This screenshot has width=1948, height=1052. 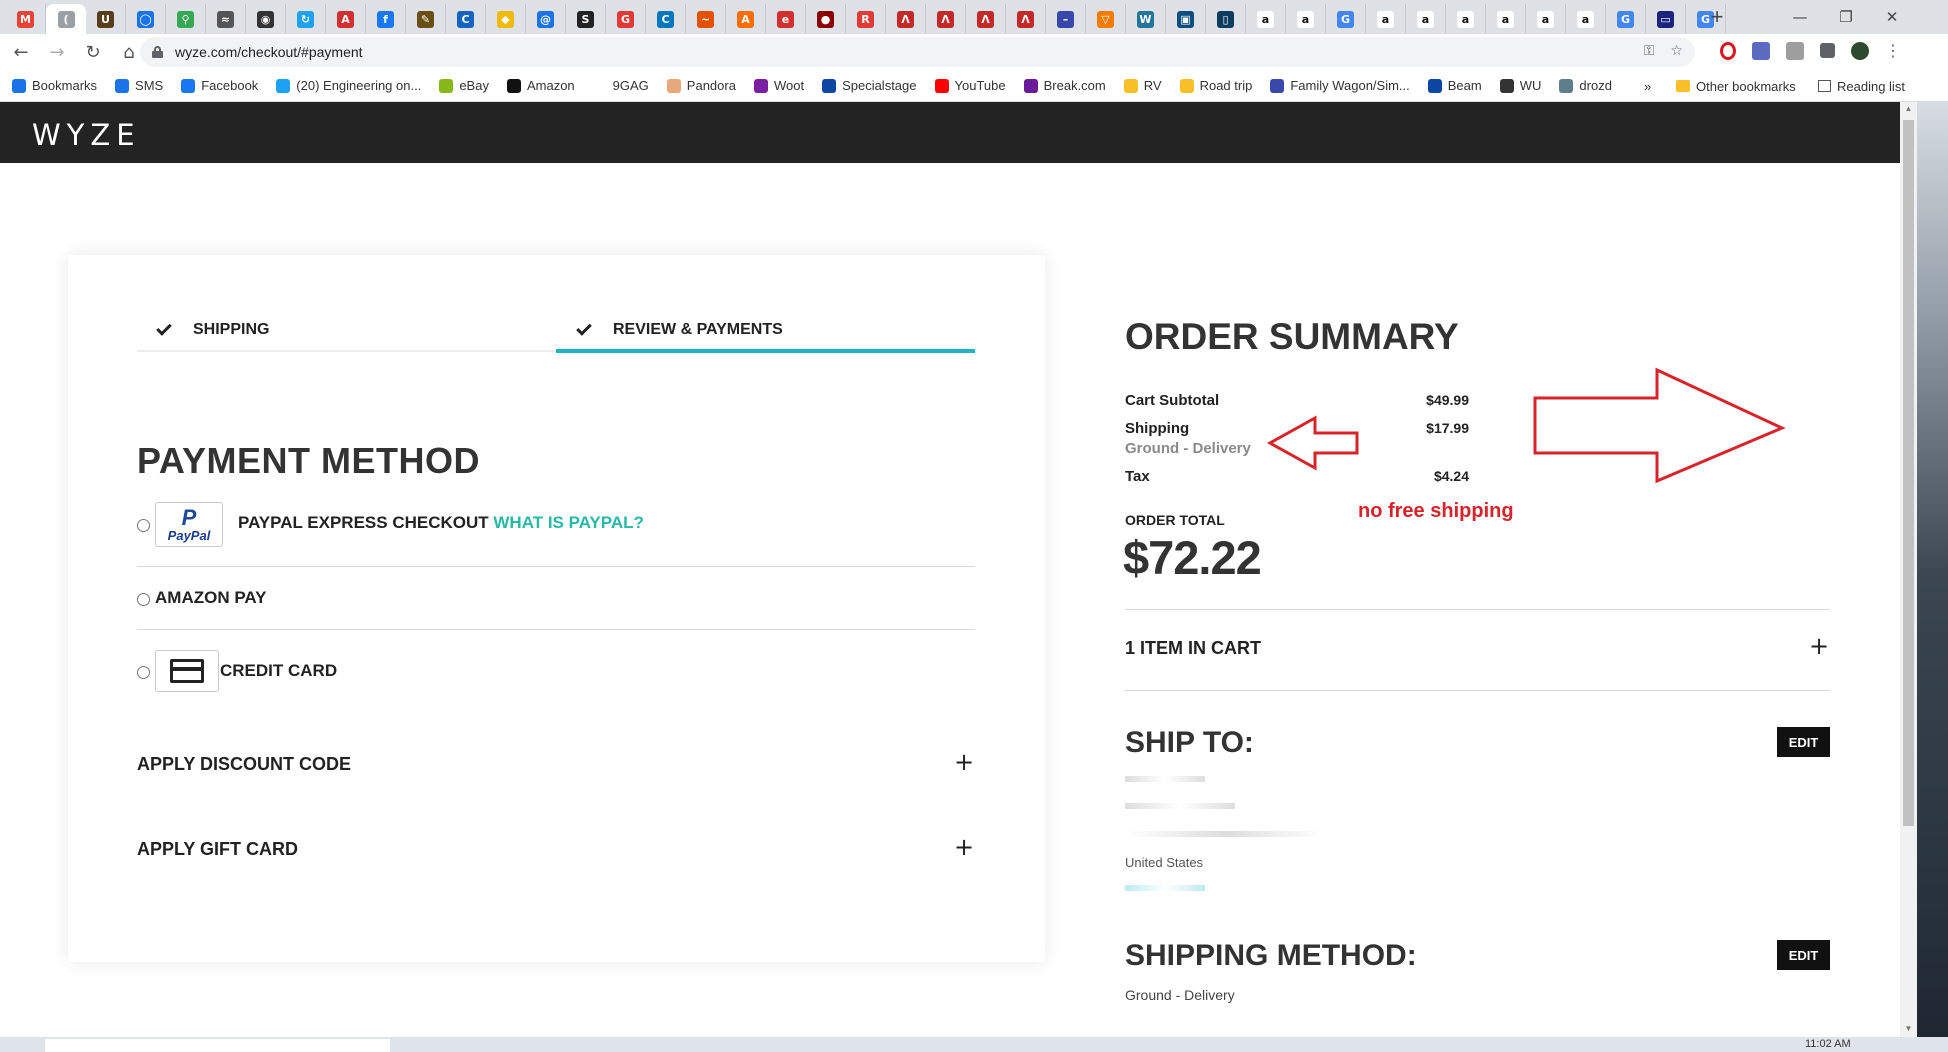 I want to click on taskbar-search, so click(x=217, y=1045).